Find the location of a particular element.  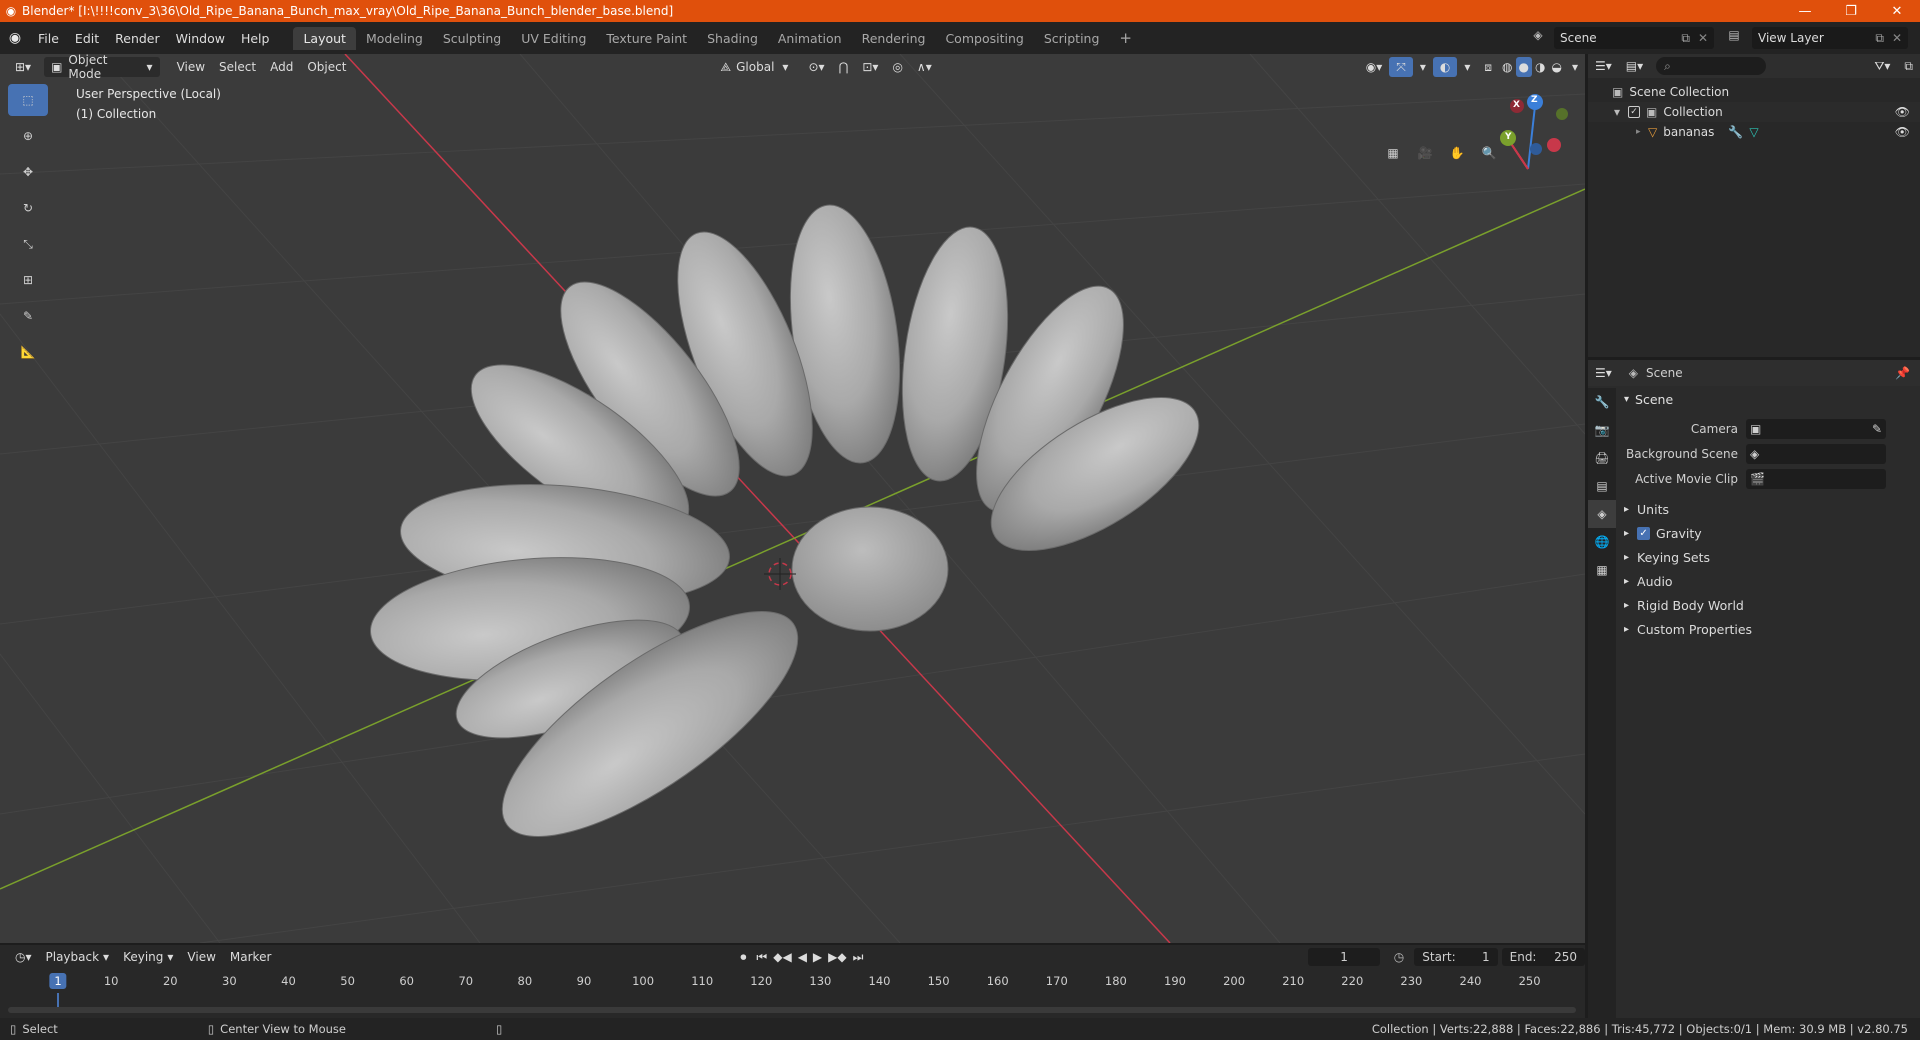

menu-file: File is located at coordinates (48, 38).